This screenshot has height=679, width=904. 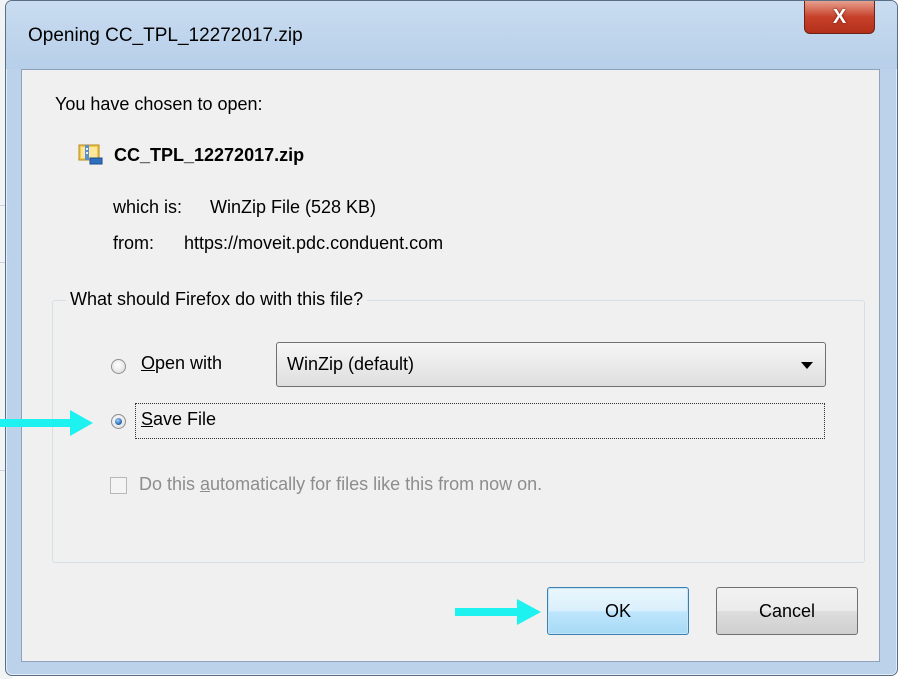 I want to click on close-button: X, so click(x=839, y=17).